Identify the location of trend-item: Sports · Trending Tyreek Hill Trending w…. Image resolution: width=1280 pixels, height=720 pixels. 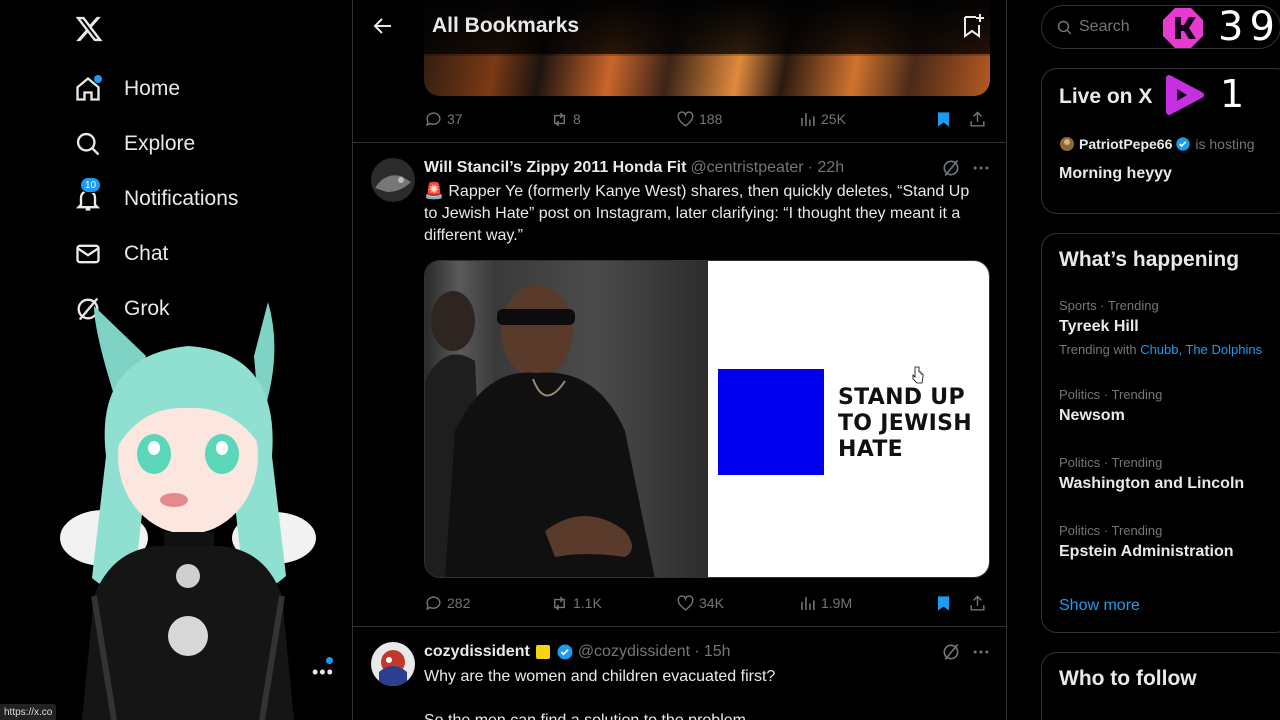
(1169, 327).